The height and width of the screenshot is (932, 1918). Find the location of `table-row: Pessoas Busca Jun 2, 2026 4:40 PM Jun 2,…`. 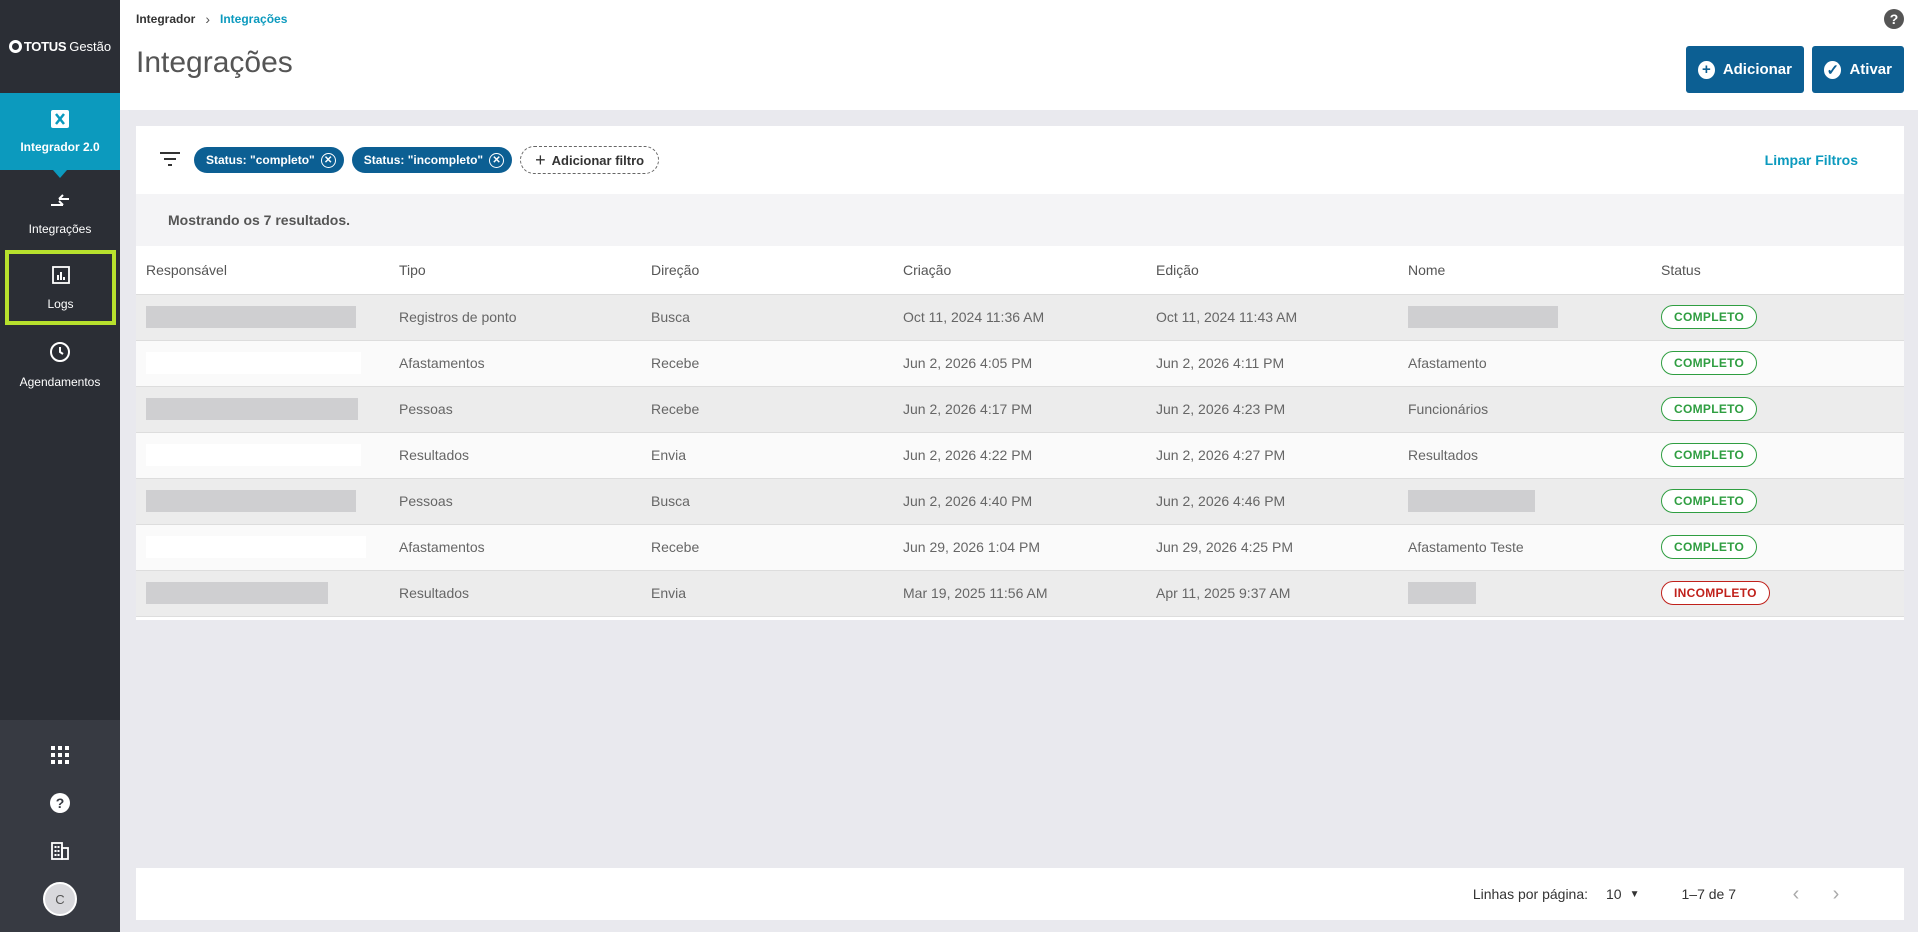

table-row: Pessoas Busca Jun 2, 2026 4:40 PM Jun 2,… is located at coordinates (1020, 501).